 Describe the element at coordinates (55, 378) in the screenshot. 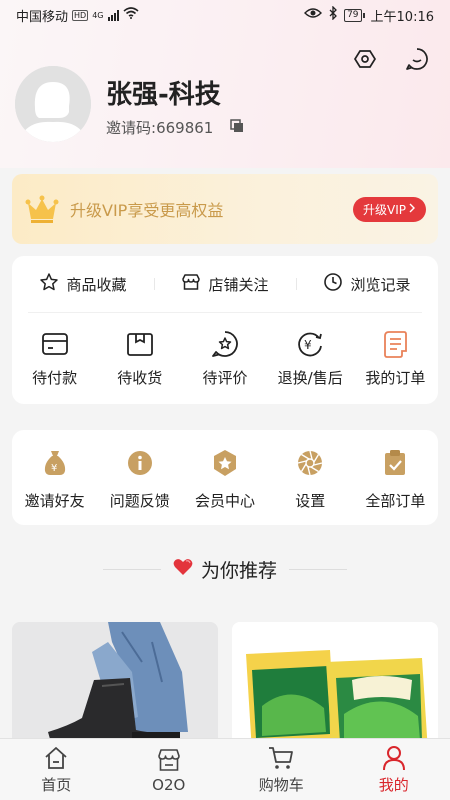

I see `order-label: 待付款` at that location.